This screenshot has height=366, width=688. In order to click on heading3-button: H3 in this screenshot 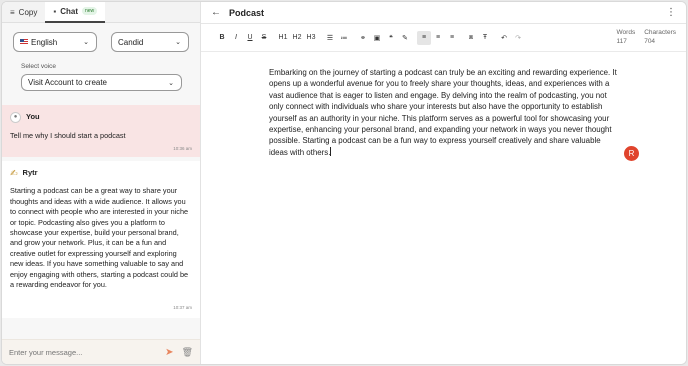, I will do `click(311, 38)`.